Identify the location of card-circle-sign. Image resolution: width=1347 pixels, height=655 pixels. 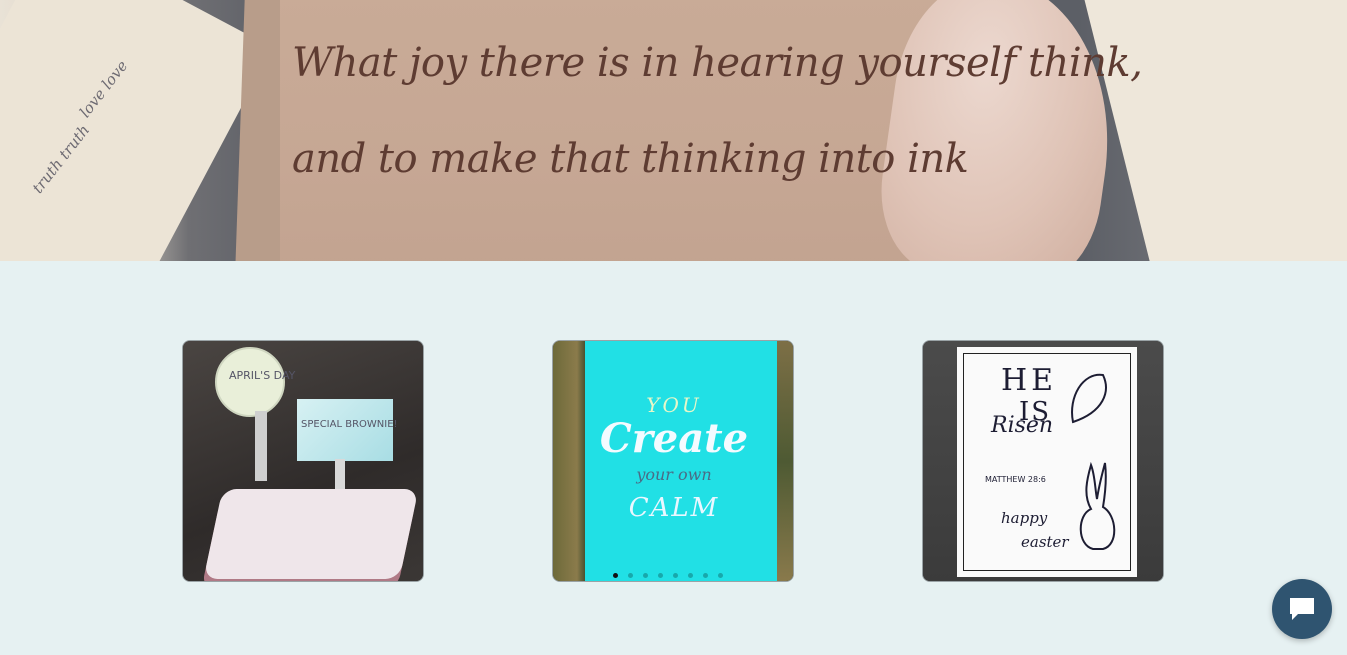
(250, 382).